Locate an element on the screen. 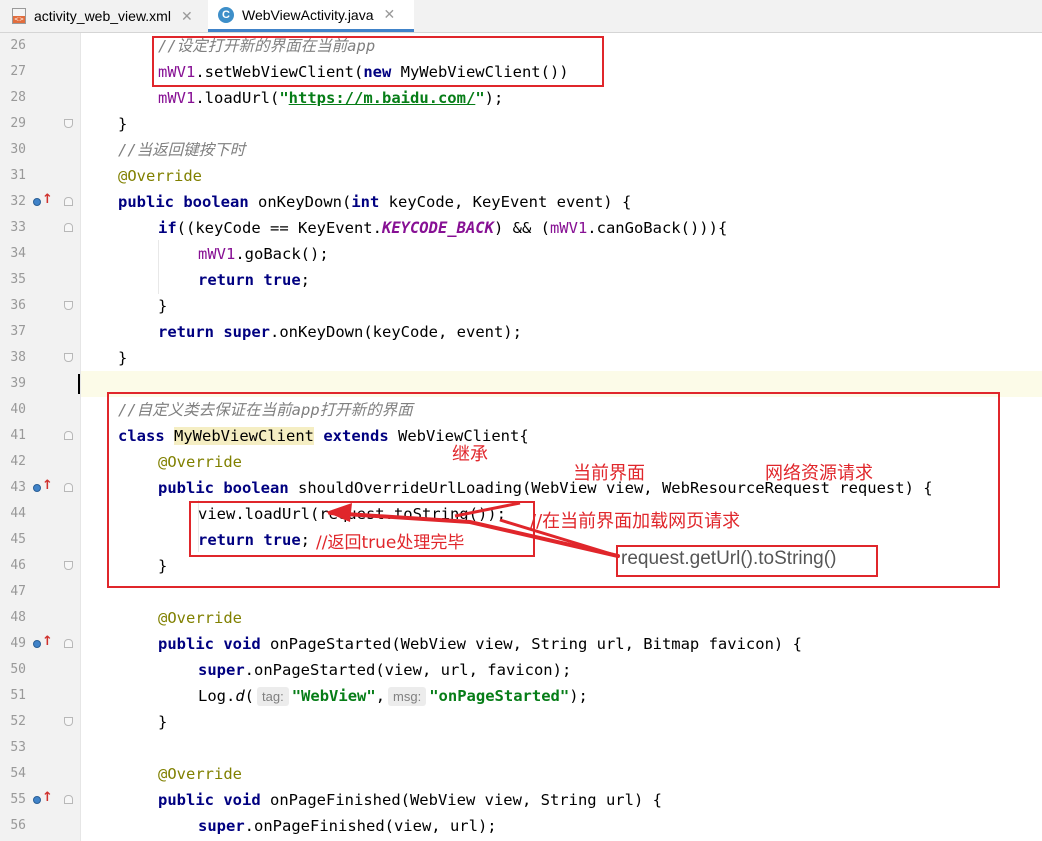 The width and height of the screenshot is (1042, 841). line-number: 32 is located at coordinates (18, 201).